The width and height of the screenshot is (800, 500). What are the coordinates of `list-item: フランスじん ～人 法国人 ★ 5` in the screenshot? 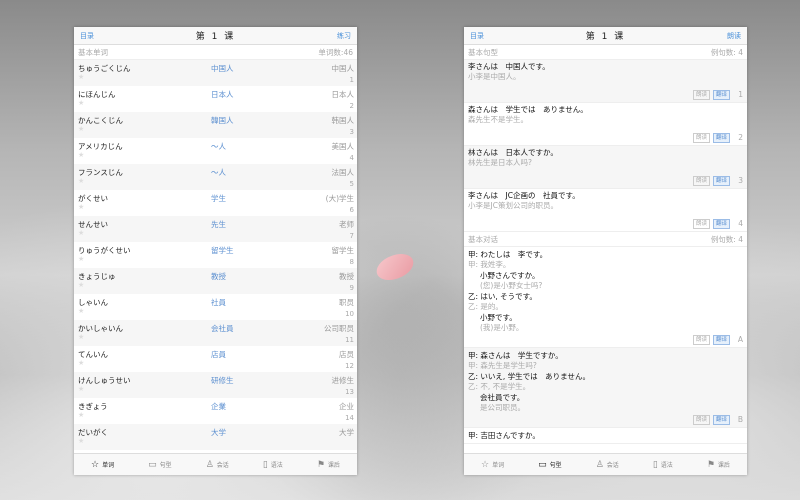 It's located at (215, 177).